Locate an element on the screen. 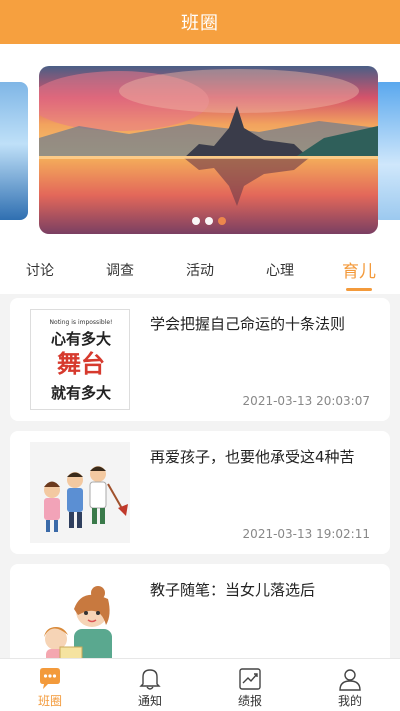  article-title: 学会把握自己命运的十条法则 is located at coordinates (265, 324).